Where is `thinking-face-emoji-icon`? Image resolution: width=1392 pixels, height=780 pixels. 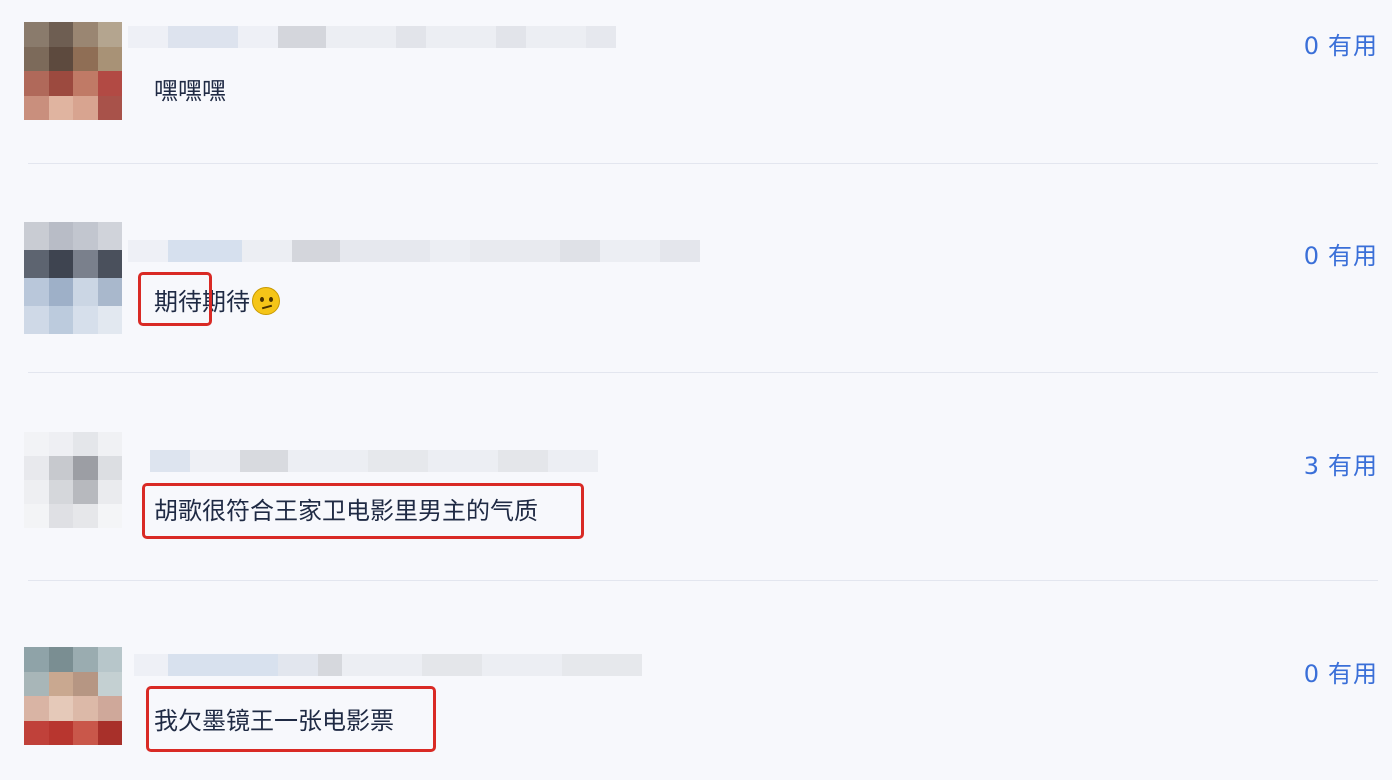
thinking-face-emoji-icon is located at coordinates (266, 301).